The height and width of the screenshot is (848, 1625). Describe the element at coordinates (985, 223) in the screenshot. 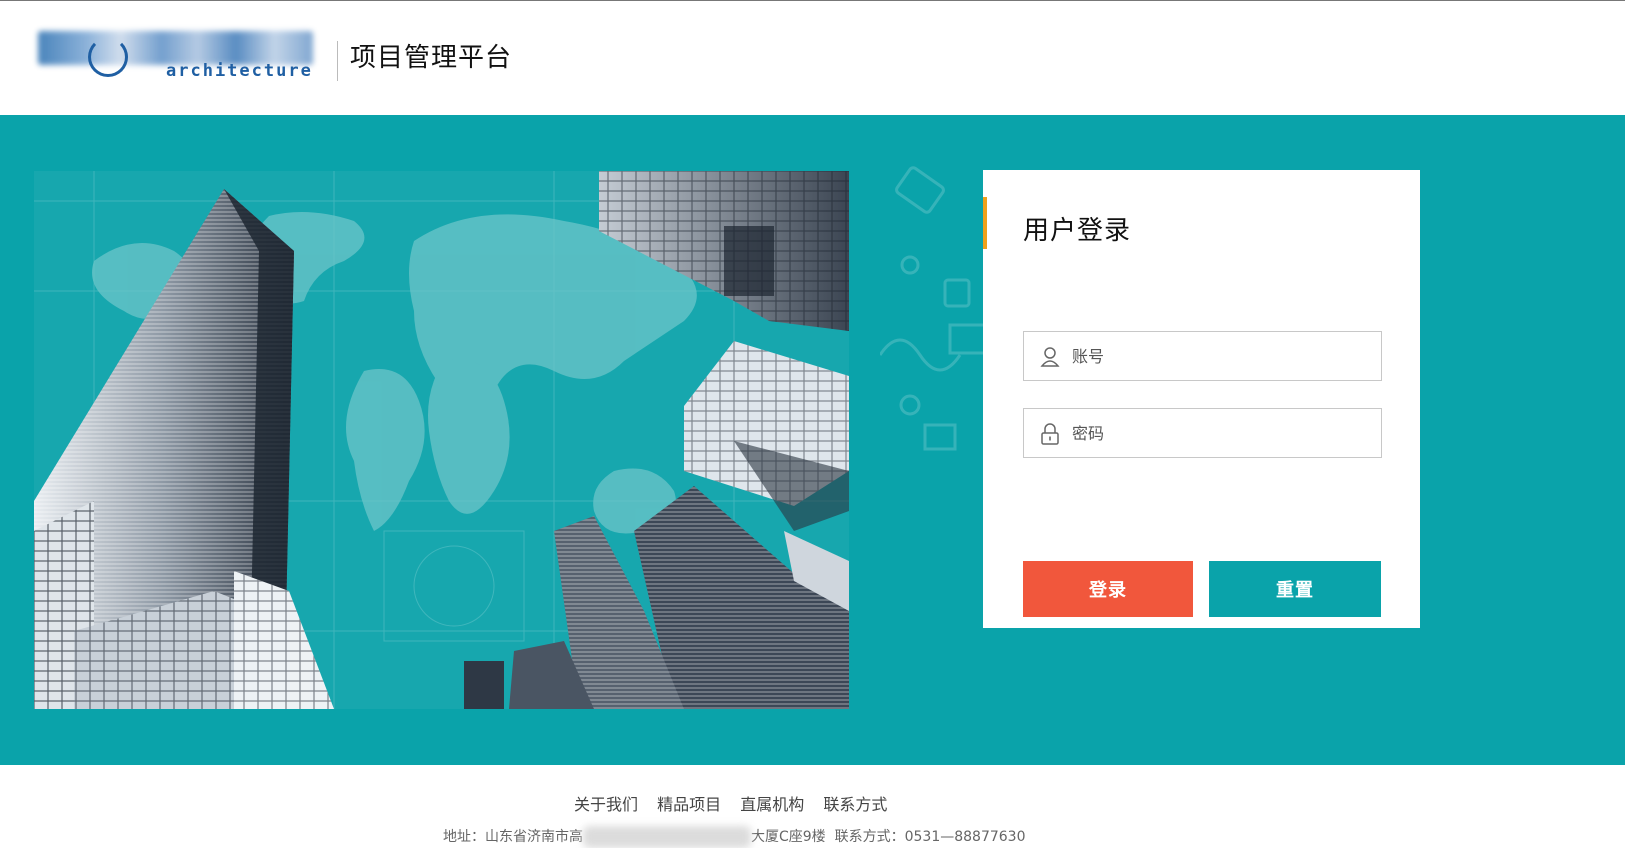

I see `login-title-accent` at that location.